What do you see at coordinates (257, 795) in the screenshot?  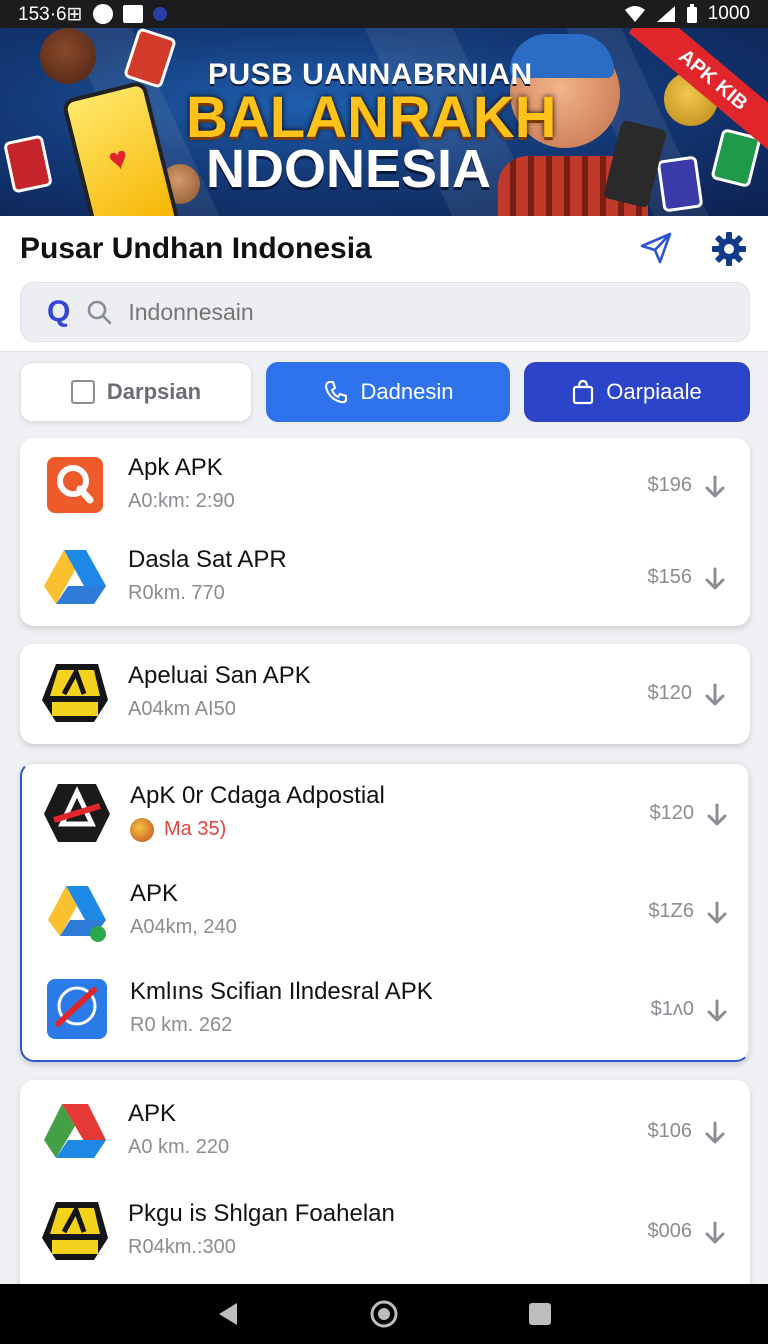 I see `app-name: ApK 0r Cdaga Adpostial` at bounding box center [257, 795].